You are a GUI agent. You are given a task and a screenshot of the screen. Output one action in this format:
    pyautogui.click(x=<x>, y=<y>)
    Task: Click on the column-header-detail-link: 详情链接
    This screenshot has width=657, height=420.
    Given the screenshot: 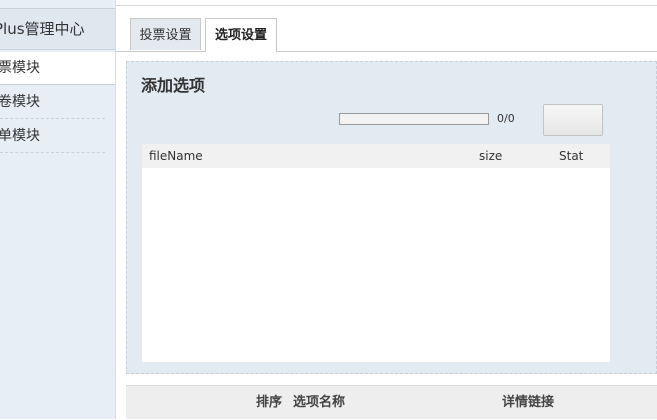 What is the action you would take?
    pyautogui.click(x=528, y=402)
    